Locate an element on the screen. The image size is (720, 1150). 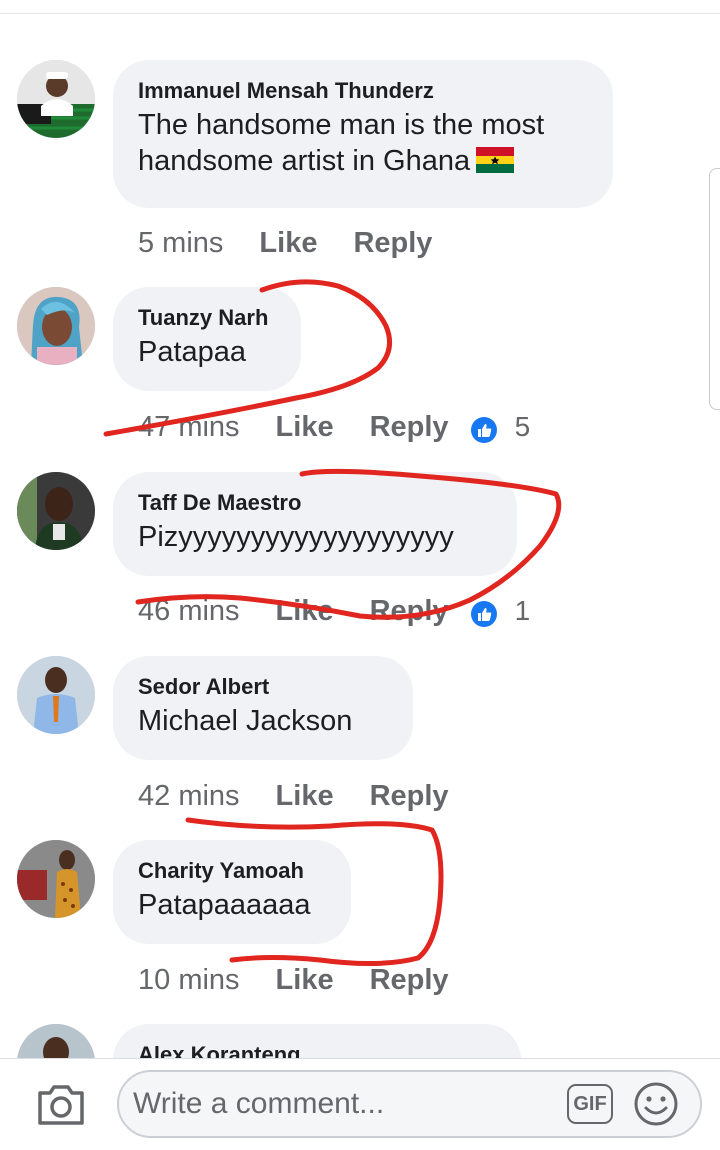
comment-meta: 46 mins Like Reply 1 is located at coordinates (334, 610).